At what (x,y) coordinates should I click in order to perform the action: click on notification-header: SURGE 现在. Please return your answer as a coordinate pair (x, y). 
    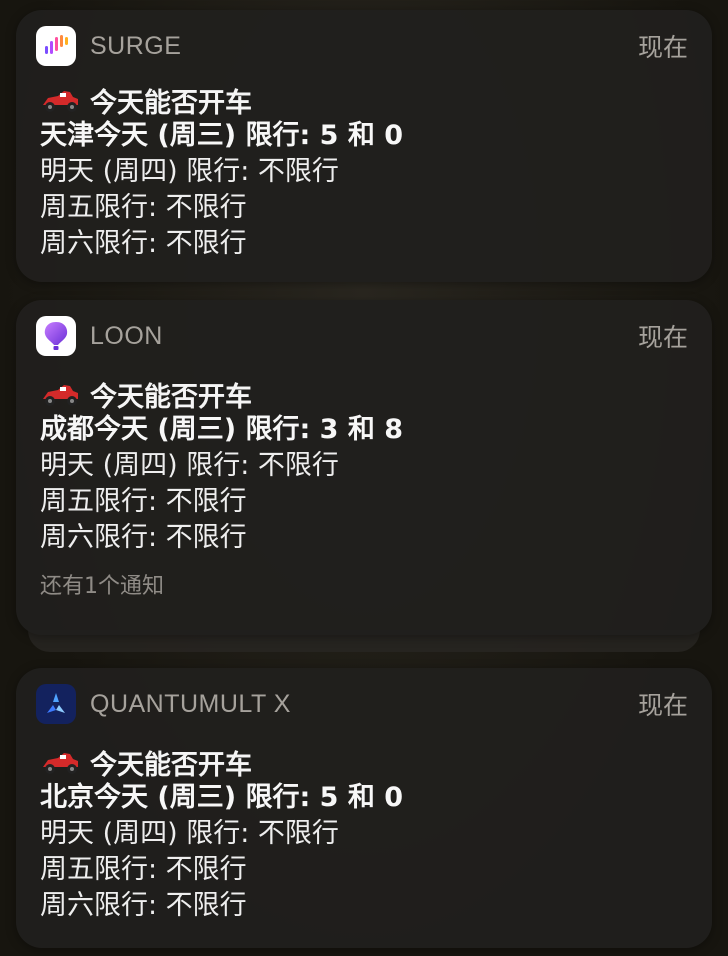
    Looking at the image, I should click on (362, 46).